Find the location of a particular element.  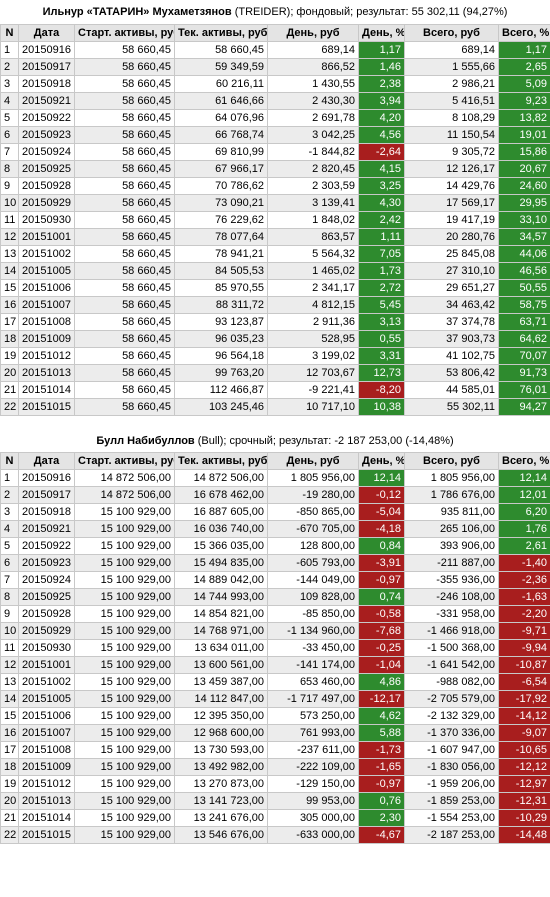

day-pct-cell: -0,25 is located at coordinates (381, 648).